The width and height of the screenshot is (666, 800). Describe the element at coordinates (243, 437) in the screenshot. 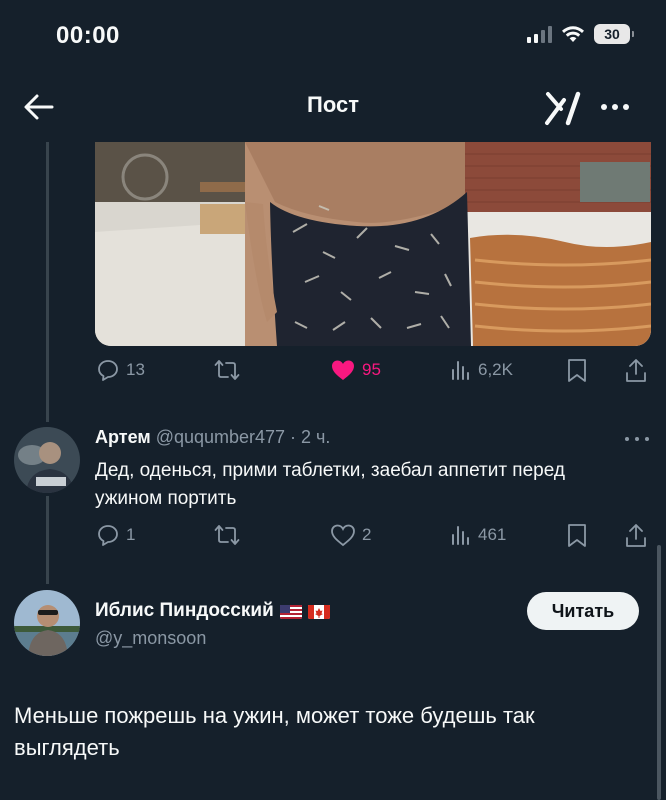

I see `reply-meta: @ququmber477 · 2 ч.` at that location.